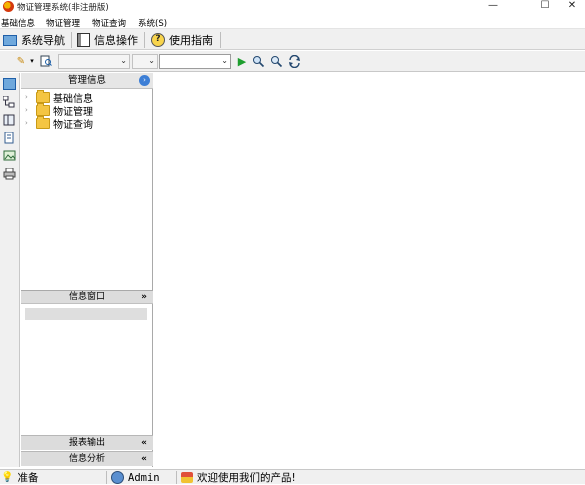 This screenshot has width=585, height=485. Describe the element at coordinates (117, 477) in the screenshot. I see `user-icon` at that location.